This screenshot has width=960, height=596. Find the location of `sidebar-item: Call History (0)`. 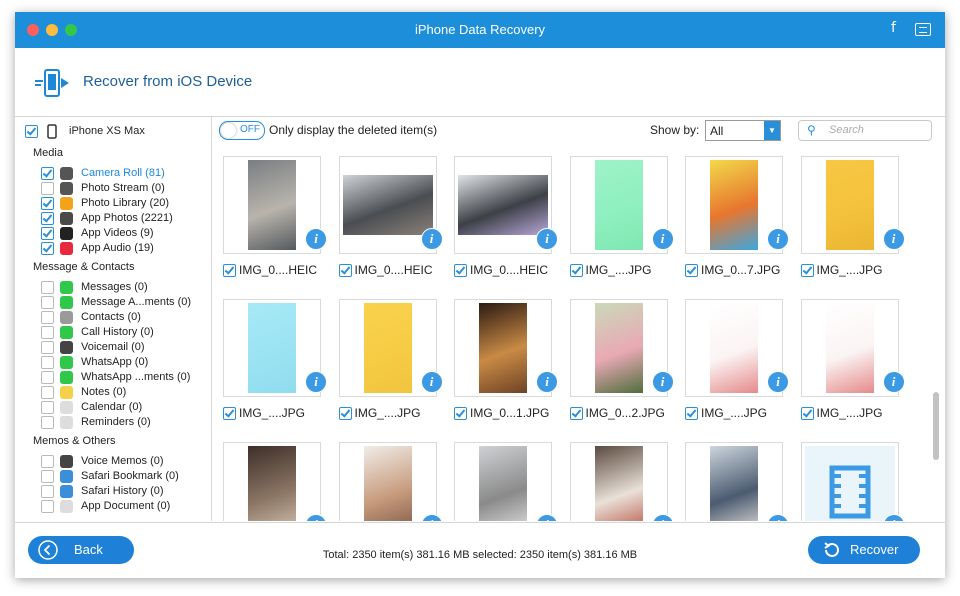

sidebar-item: Call History (0) is located at coordinates (125, 332).